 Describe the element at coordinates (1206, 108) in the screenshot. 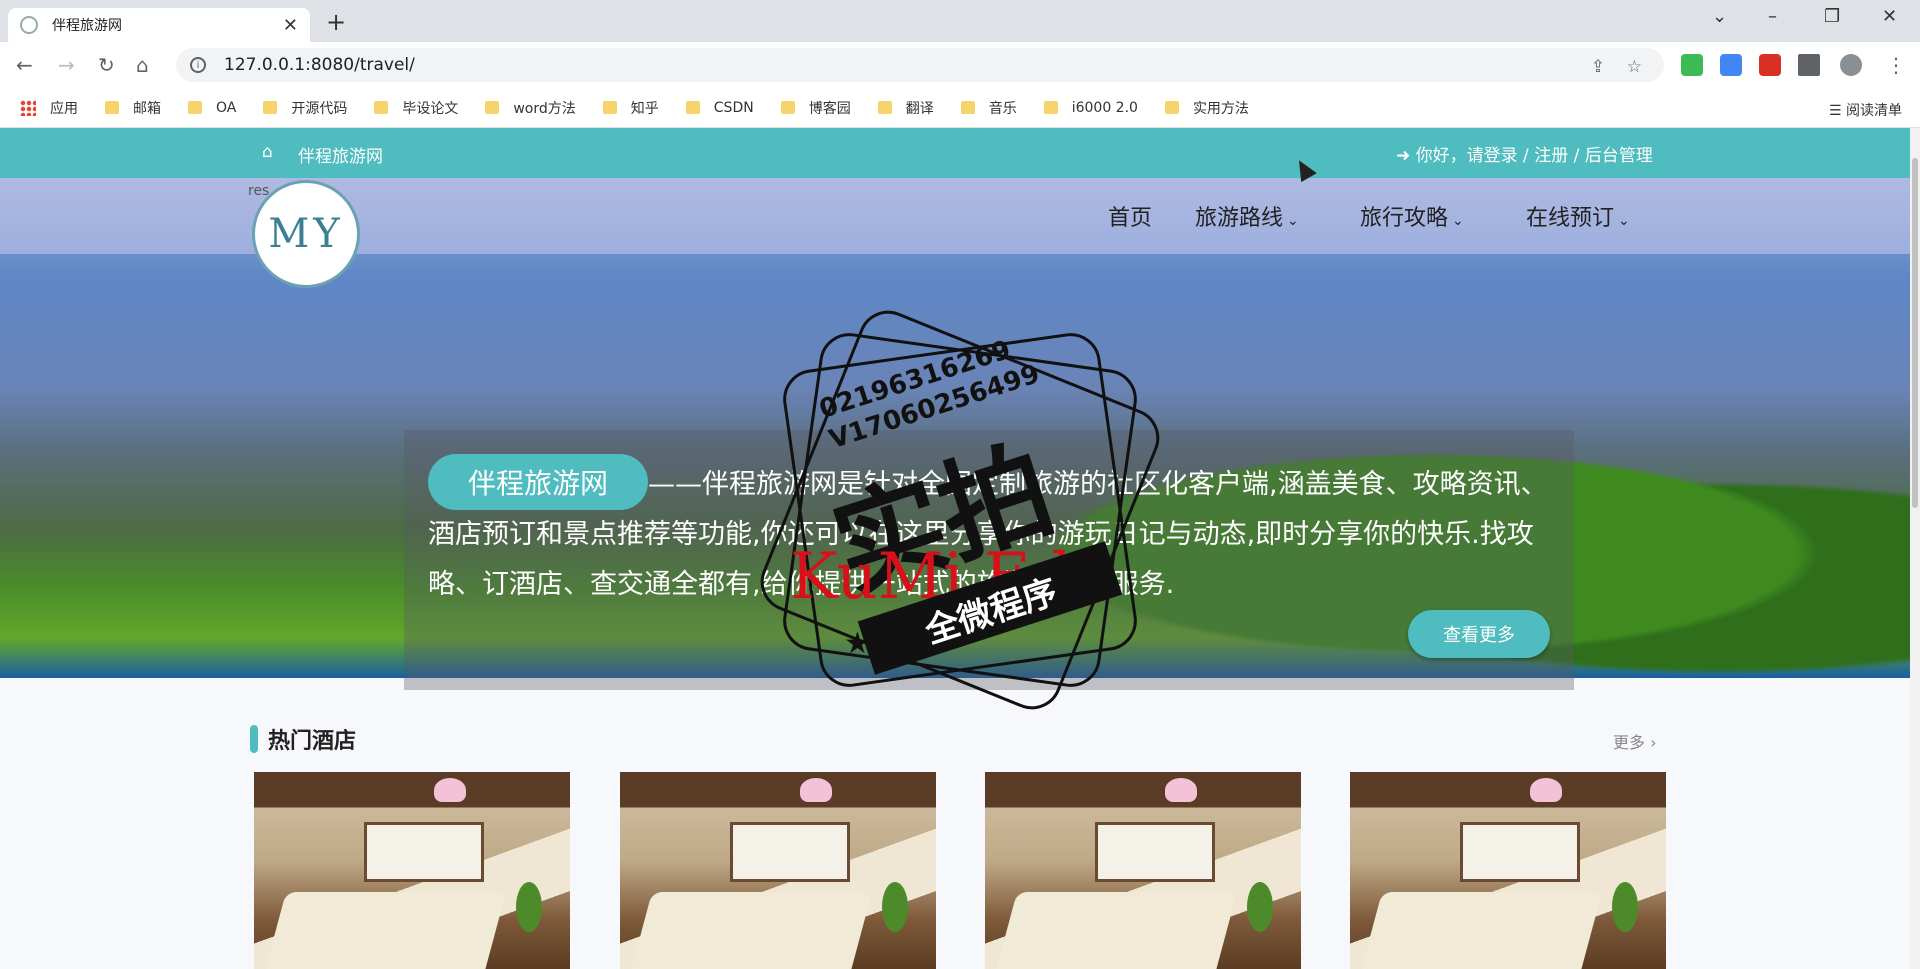

I see `bookmark-item: 实用方法` at that location.